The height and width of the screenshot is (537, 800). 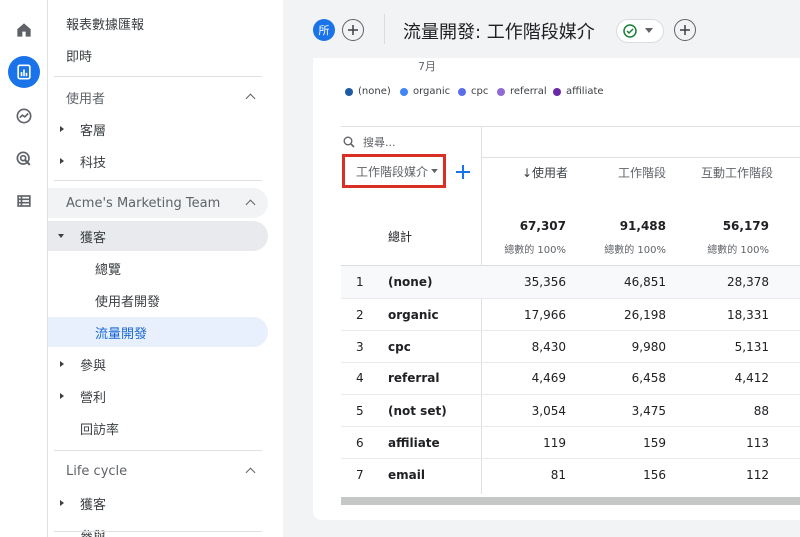 I want to click on table-row: 2 organic 17,966 26,198 18,331, so click(x=570, y=315).